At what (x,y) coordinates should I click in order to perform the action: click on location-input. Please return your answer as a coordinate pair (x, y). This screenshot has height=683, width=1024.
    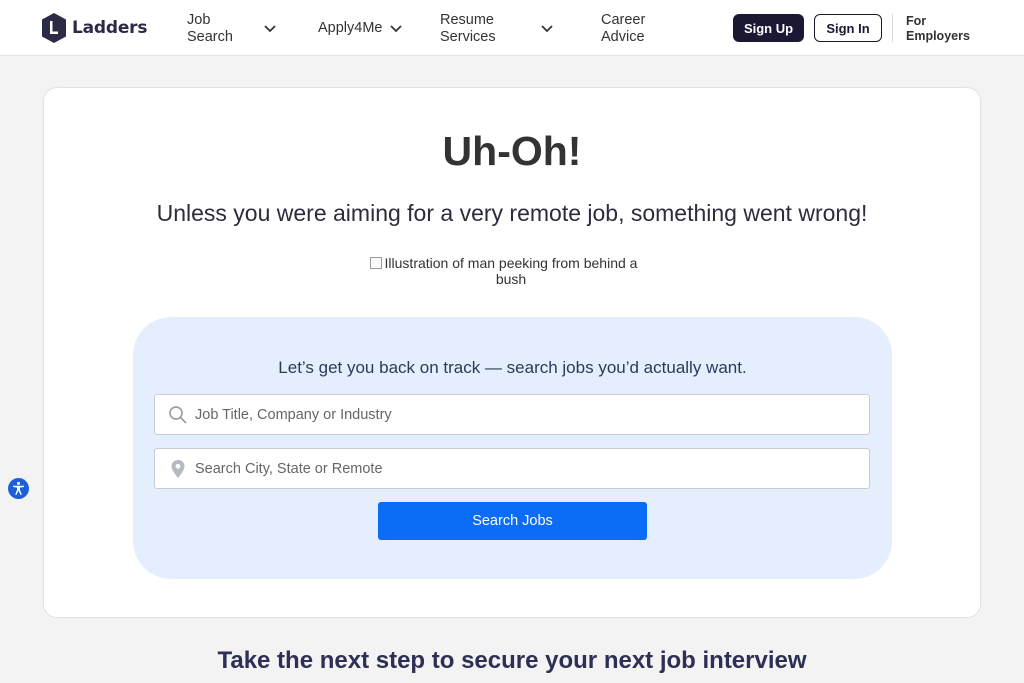
    Looking at the image, I should click on (525, 468).